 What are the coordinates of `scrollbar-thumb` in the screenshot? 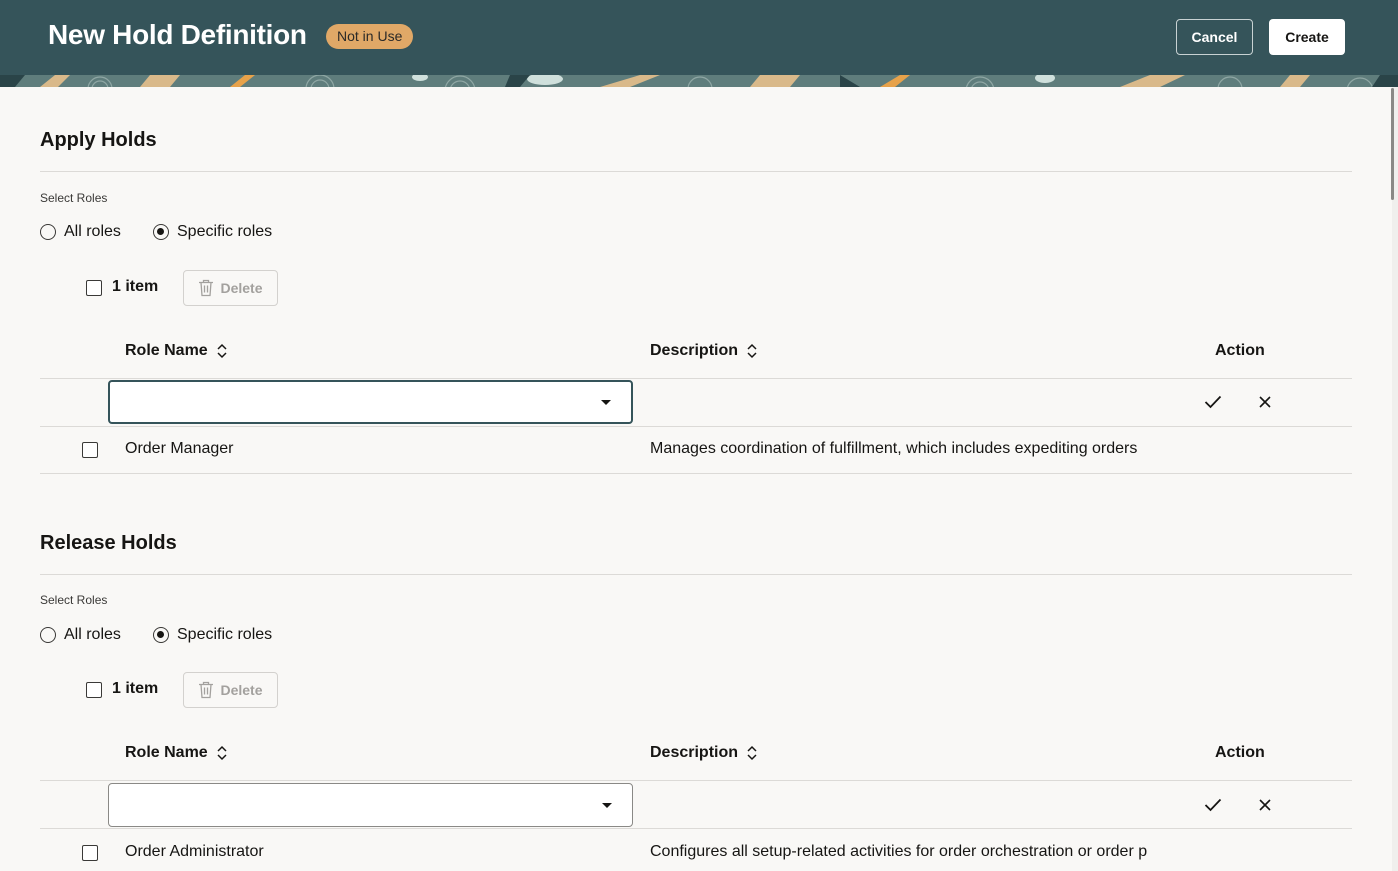 It's located at (1392, 144).